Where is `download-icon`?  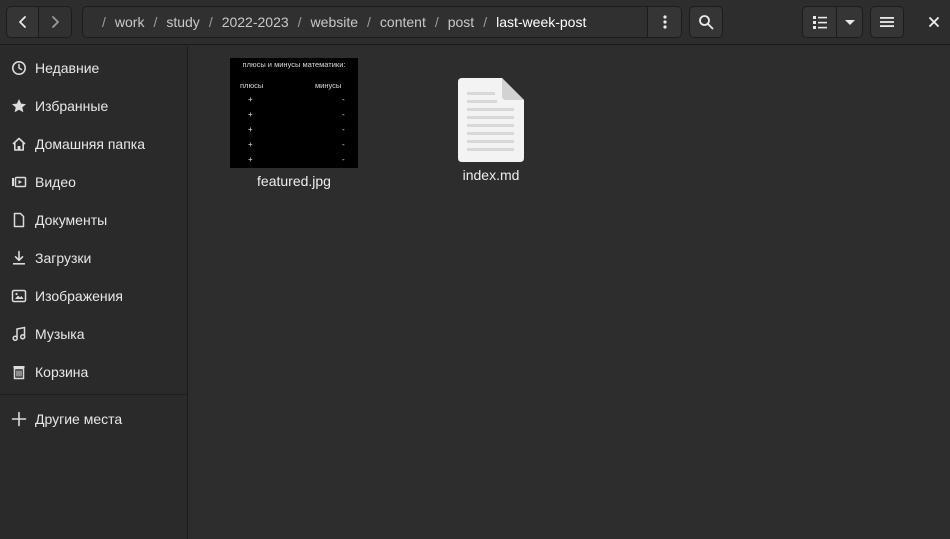
download-icon is located at coordinates (19, 258).